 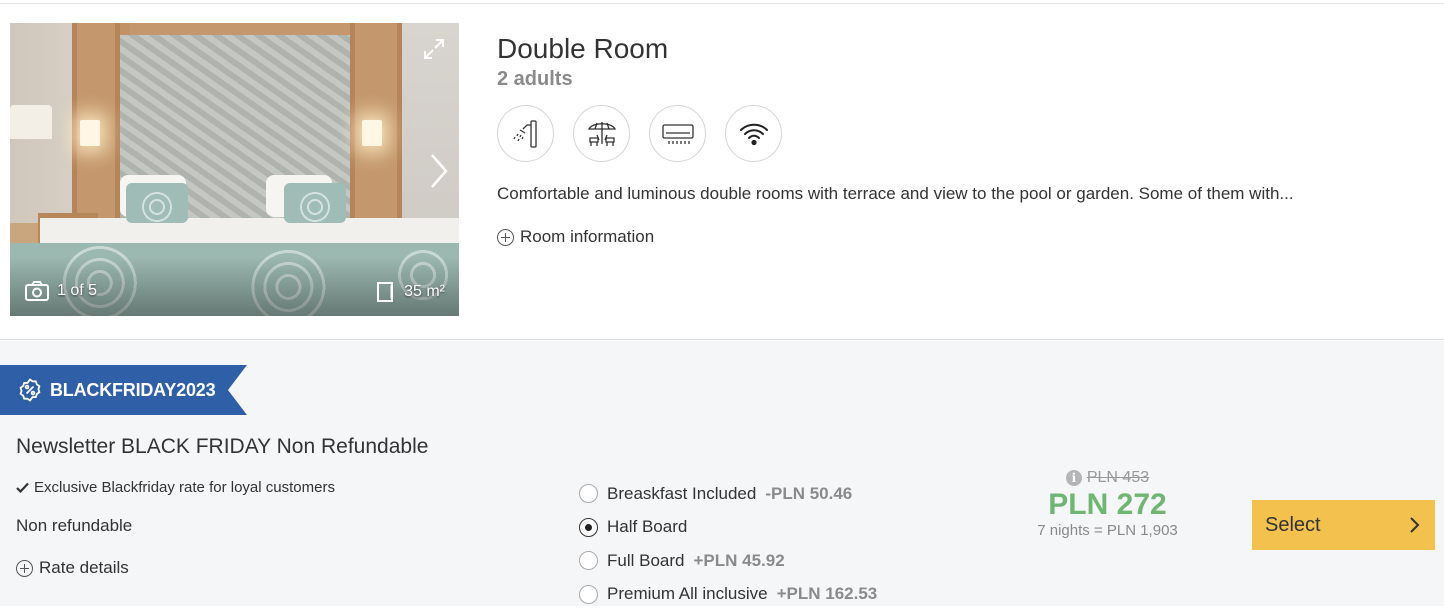 I want to click on wifi-icon, so click(x=754, y=134).